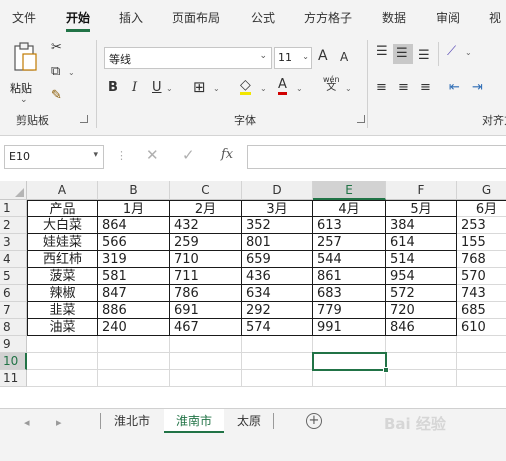 Image resolution: width=506 pixels, height=461 pixels. Describe the element at coordinates (134, 344) in the screenshot. I see `cell-b9` at that location.